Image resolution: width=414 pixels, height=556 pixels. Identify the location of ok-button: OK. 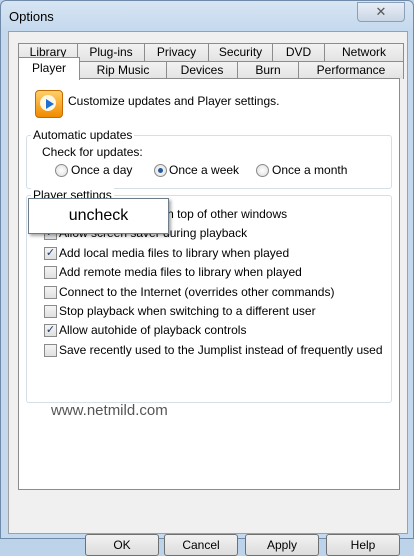
(122, 545).